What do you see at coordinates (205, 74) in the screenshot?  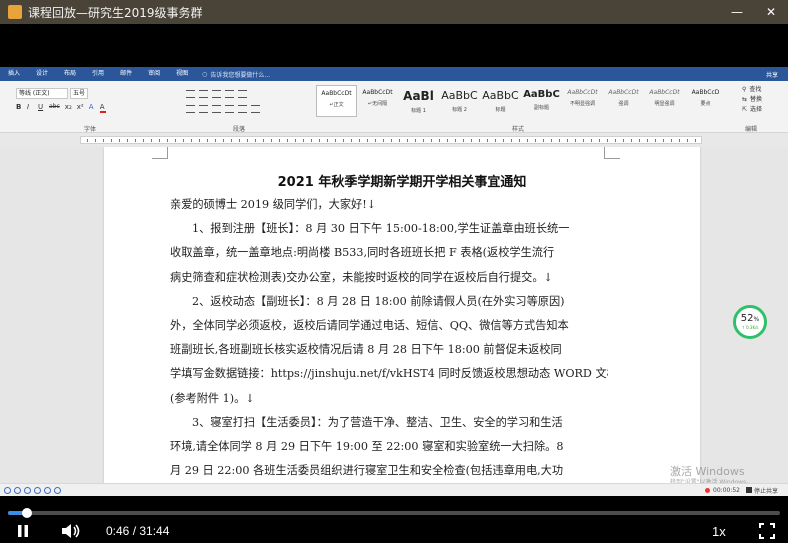 I see `lightbulb-icon: ○` at bounding box center [205, 74].